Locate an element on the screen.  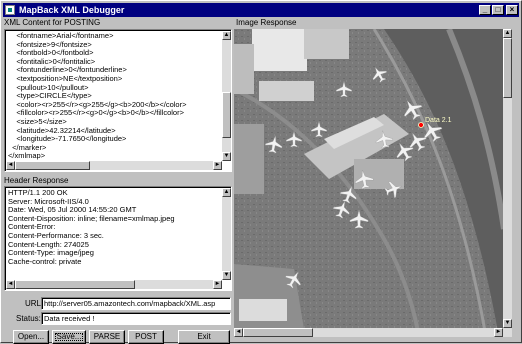
image-vscroll-thumb is located at coordinates (507, 68).